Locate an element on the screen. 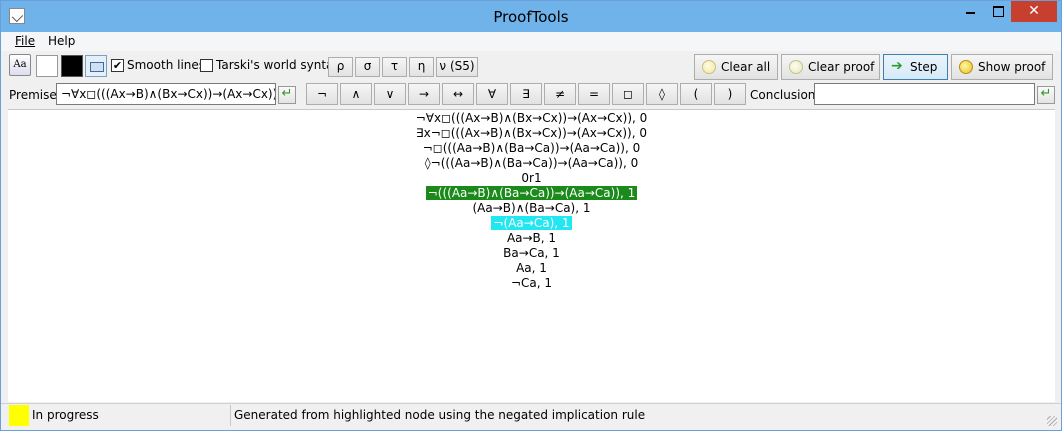 This screenshot has height=431, width=1062. premise-input: ¬∀x◻(((Ax→B)∧(Bx→Cx))→(Ax→Cx)) is located at coordinates (166, 94).